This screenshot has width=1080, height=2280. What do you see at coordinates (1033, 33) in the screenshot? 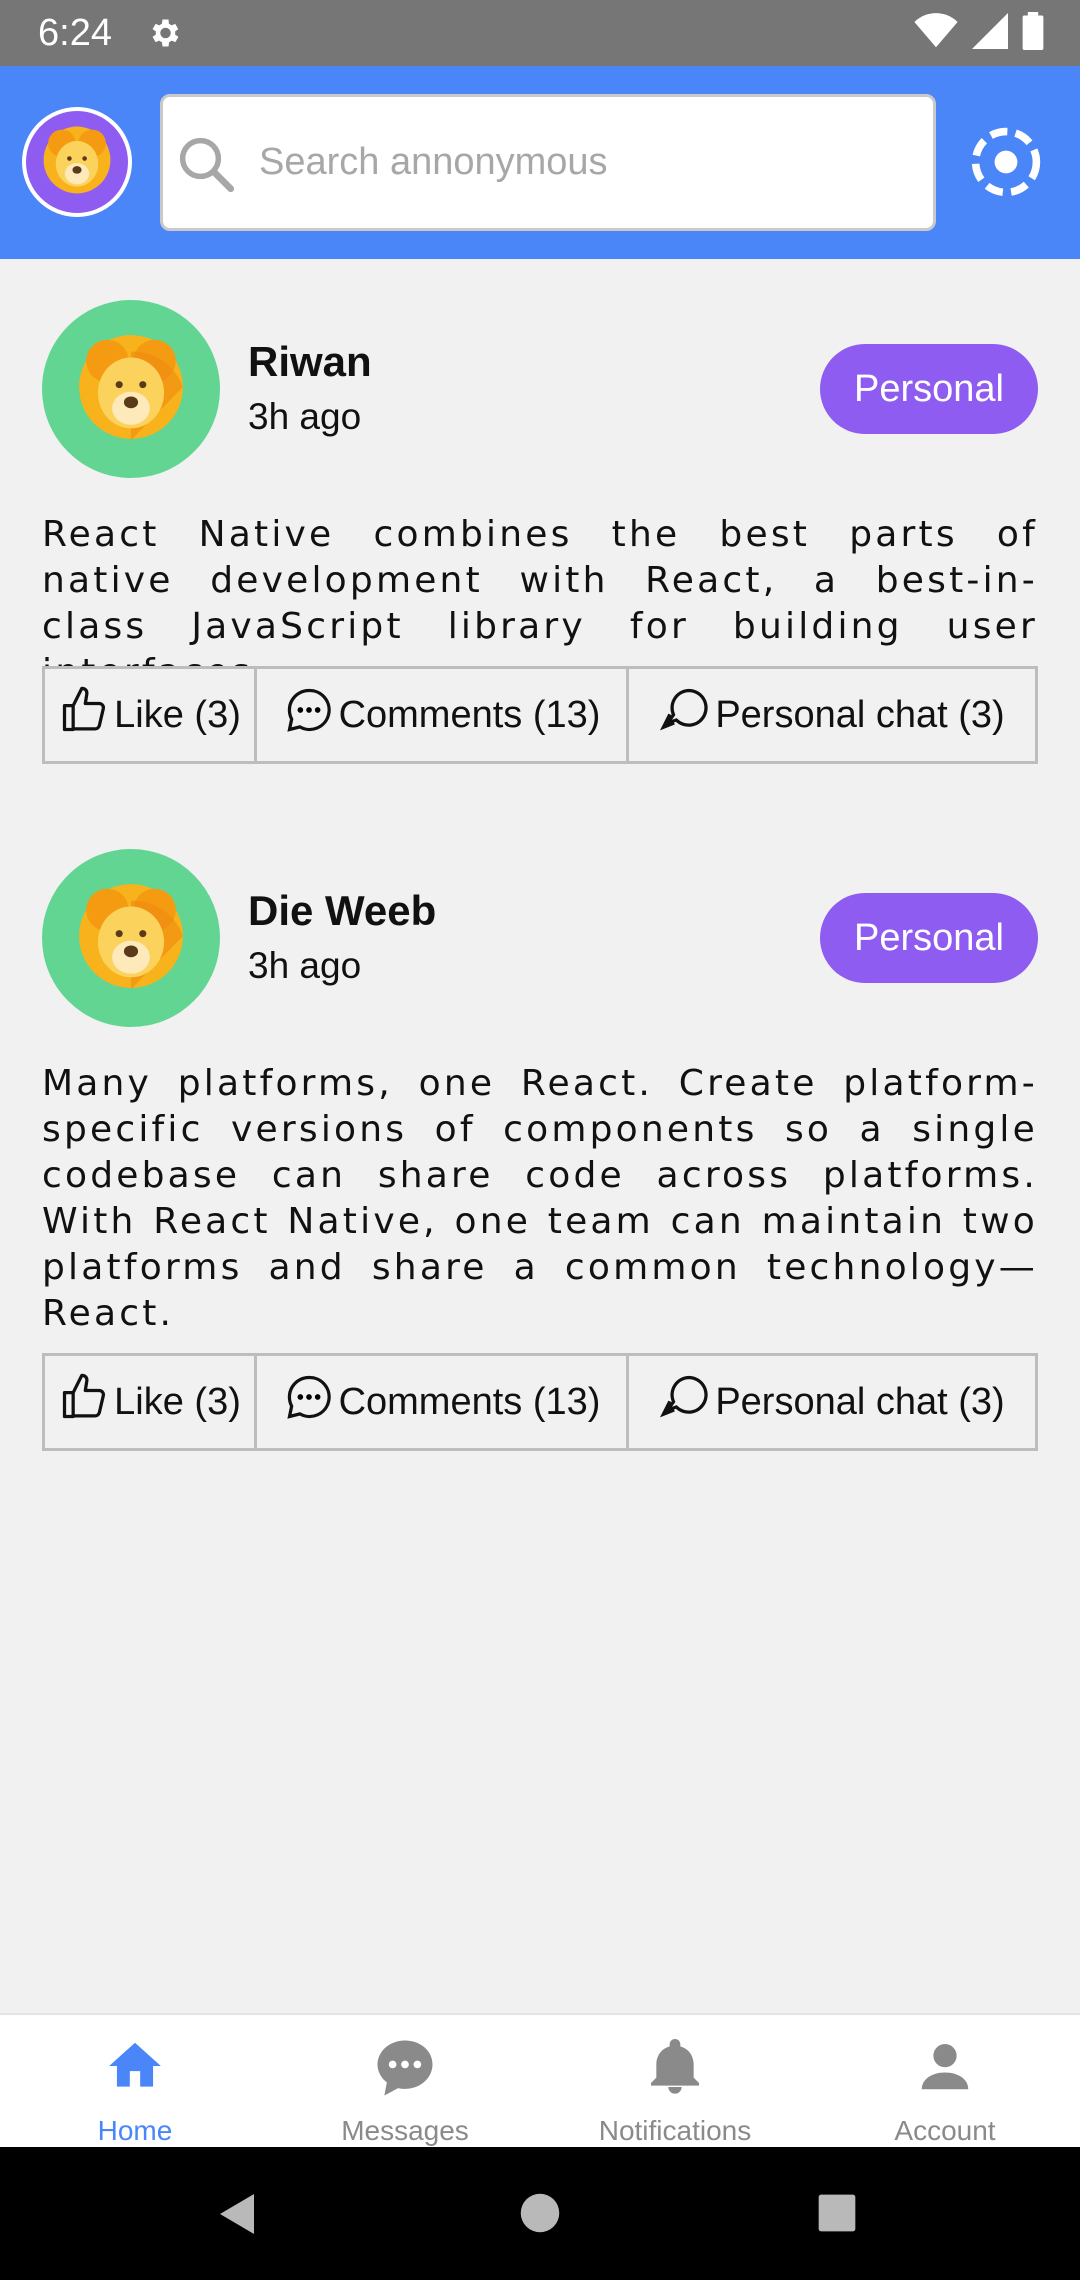
I see `battery-icon` at bounding box center [1033, 33].